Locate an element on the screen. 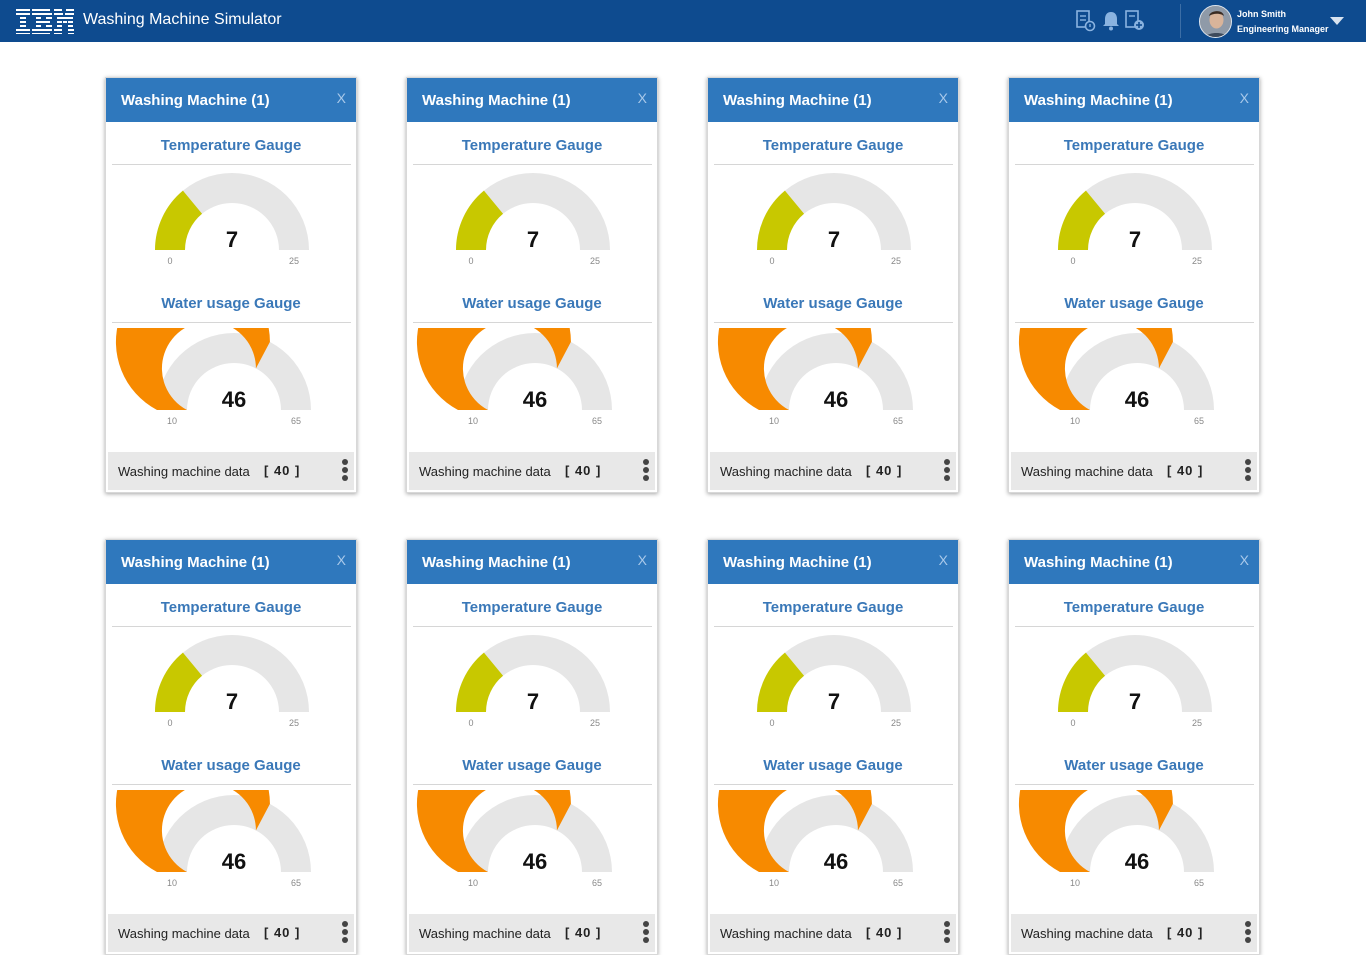 The image size is (1366, 955). user-name: John Smith is located at coordinates (1261, 14).